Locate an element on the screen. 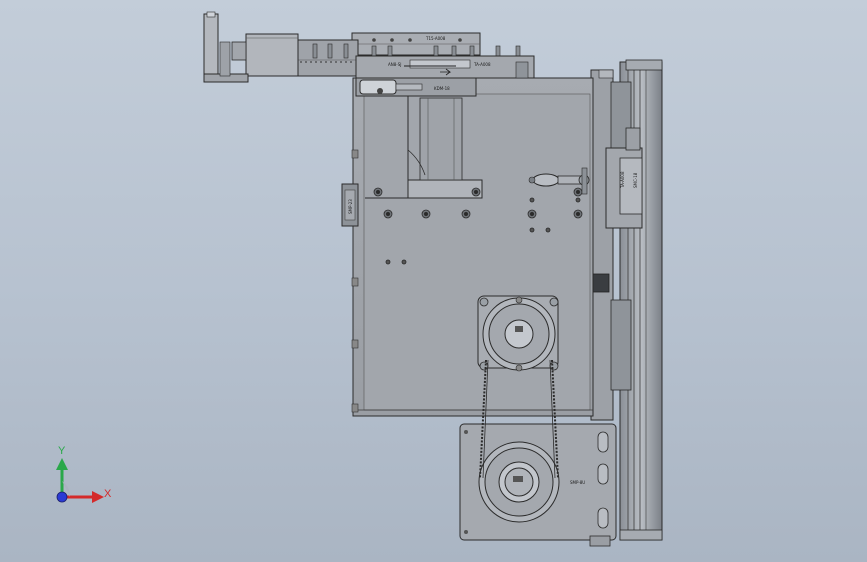 This screenshot has width=867, height=562. top-bar-label: T15-A008 is located at coordinates (435, 38).